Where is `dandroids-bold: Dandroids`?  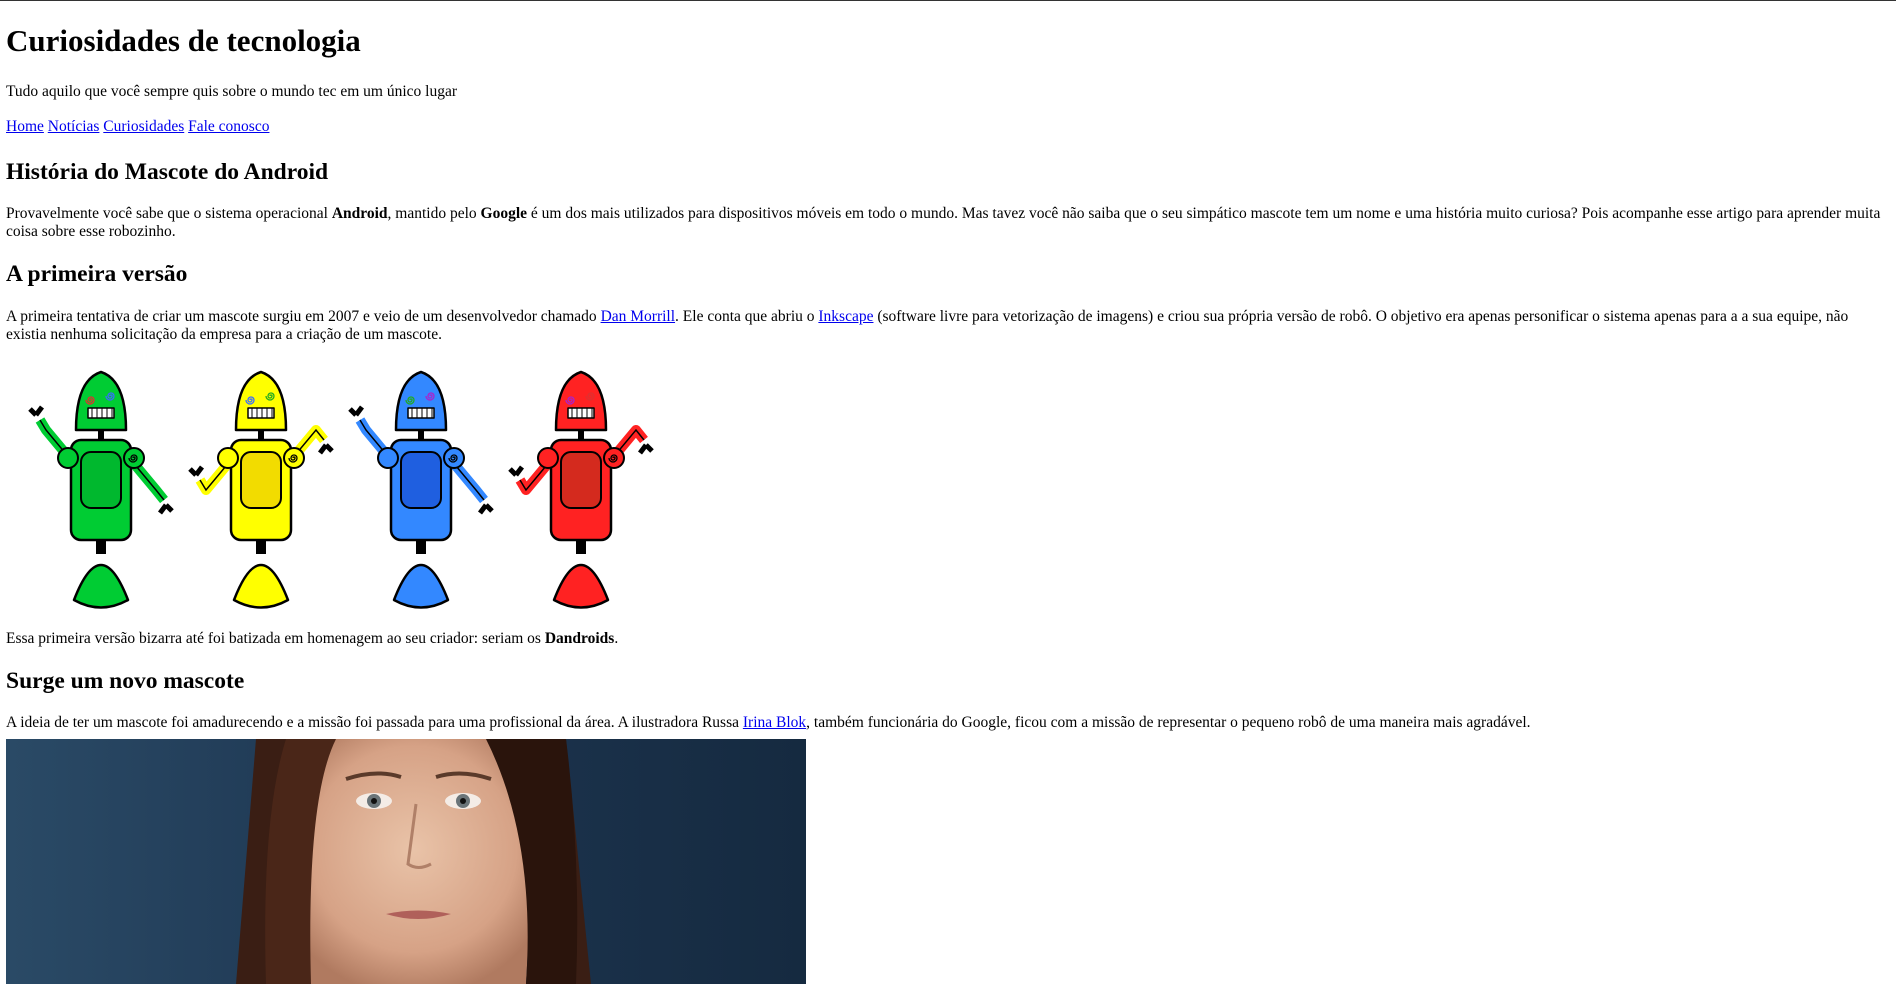 dandroids-bold: Dandroids is located at coordinates (579, 638).